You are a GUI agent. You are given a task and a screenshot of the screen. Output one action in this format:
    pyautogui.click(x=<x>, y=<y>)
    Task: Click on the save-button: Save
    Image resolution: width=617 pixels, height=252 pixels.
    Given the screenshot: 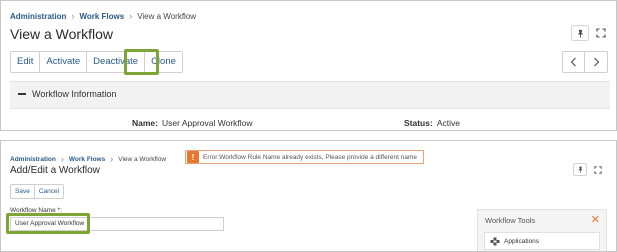 What is the action you would take?
    pyautogui.click(x=23, y=191)
    